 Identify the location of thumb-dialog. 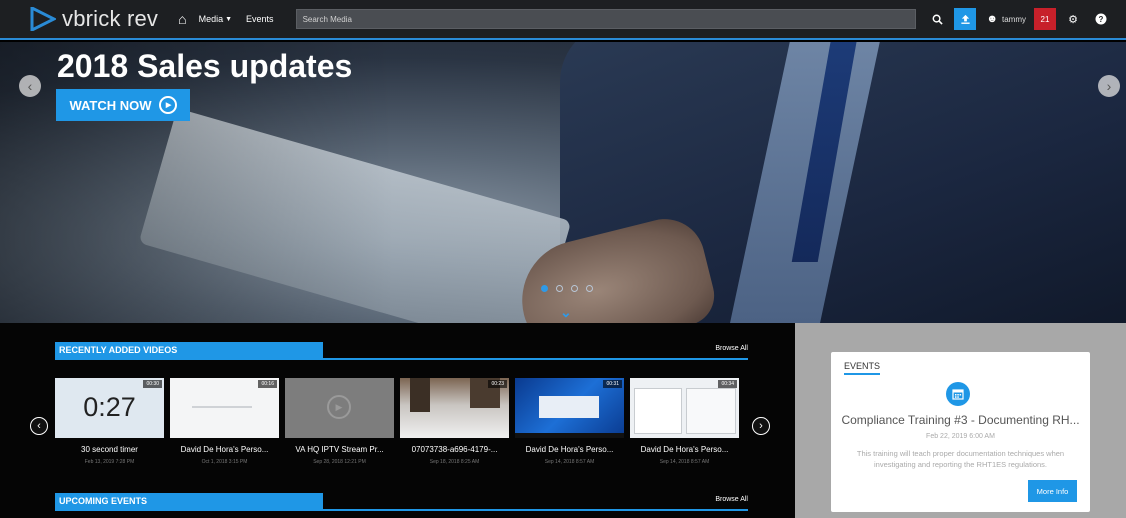
(569, 407).